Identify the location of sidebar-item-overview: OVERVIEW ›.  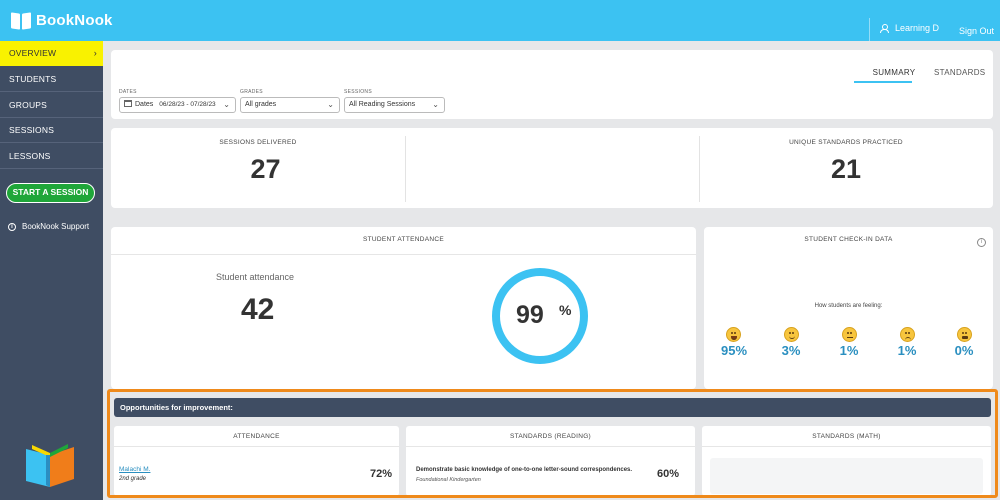
(51, 53).